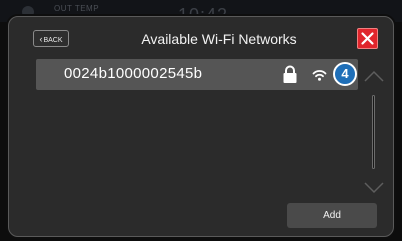  I want to click on scrollbar, so click(373, 132).